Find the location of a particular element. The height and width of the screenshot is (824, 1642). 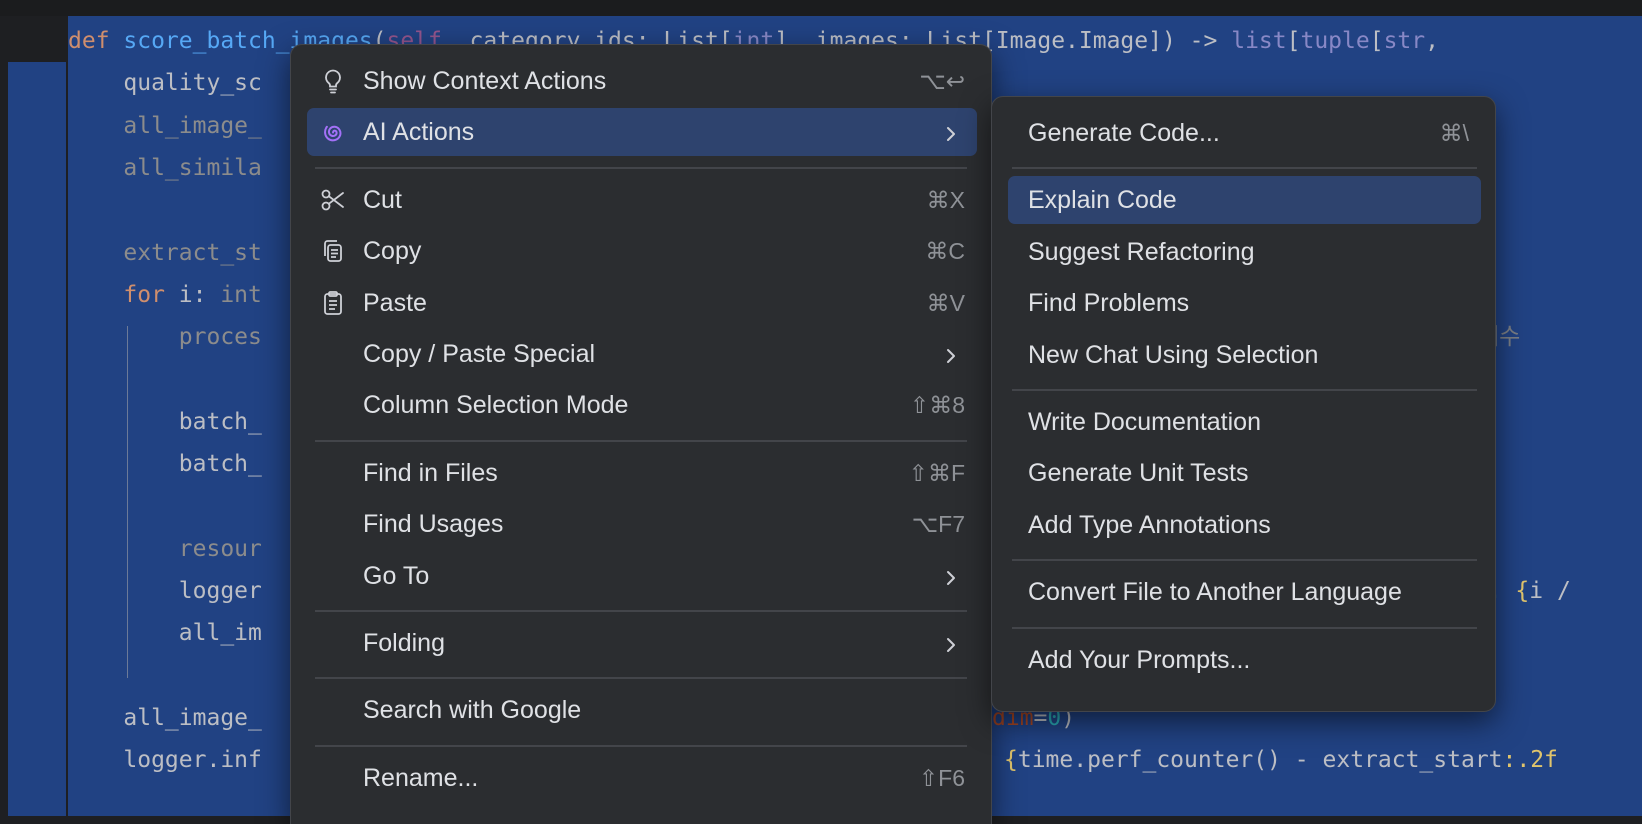

code-token: :.2f is located at coordinates (1530, 760).